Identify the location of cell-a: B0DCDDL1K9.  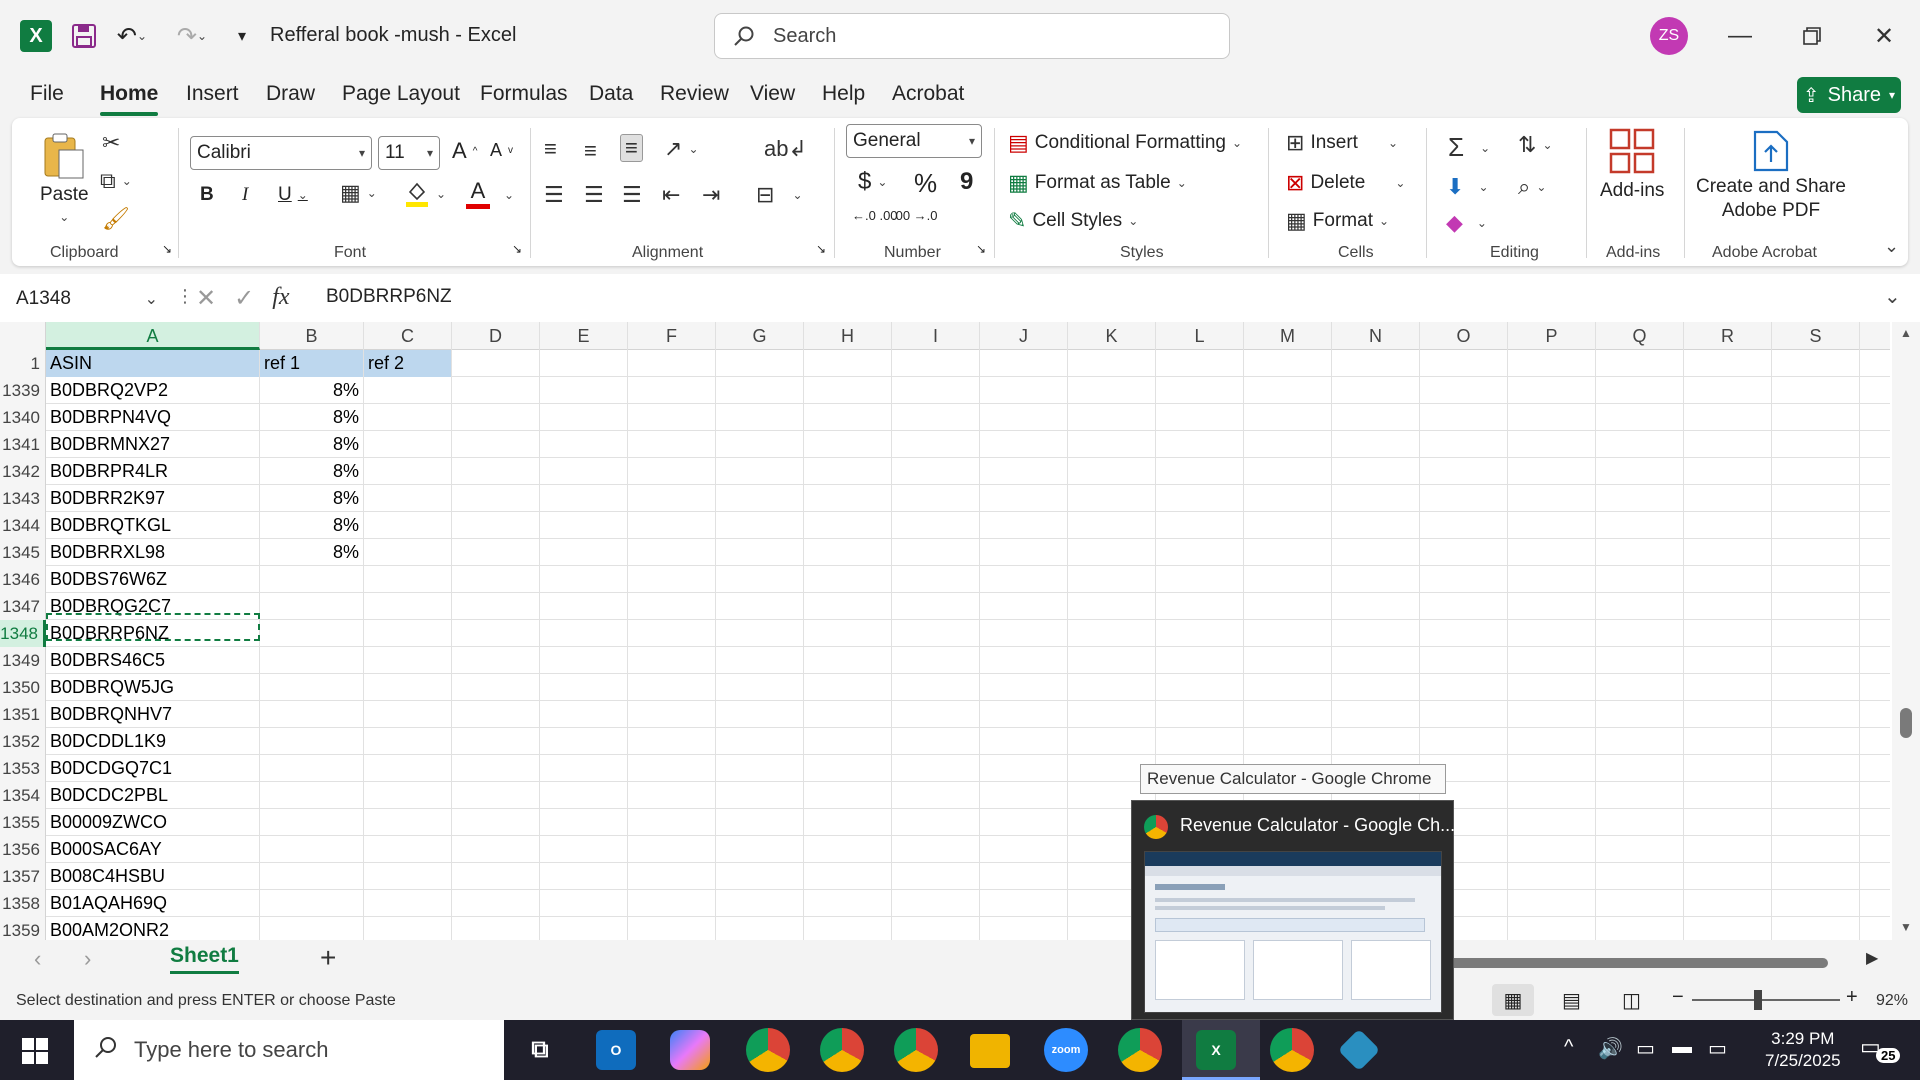
(152, 741).